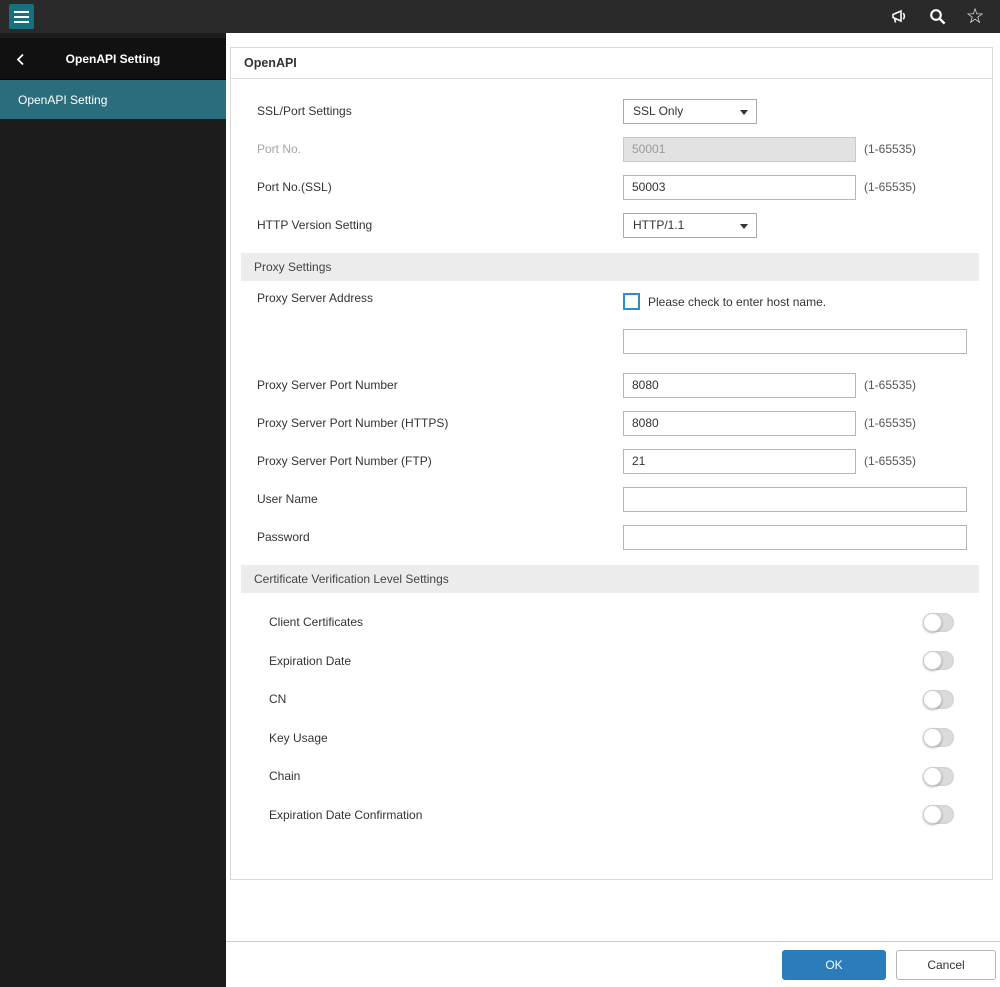  I want to click on client-certificates-toggle, so click(938, 622).